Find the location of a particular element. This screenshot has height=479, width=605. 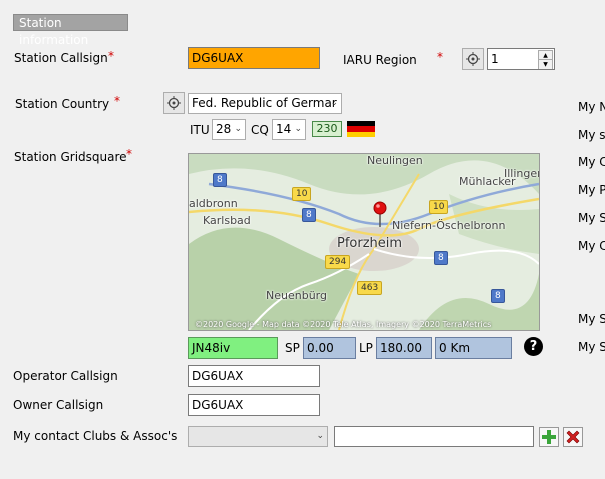

section-title: Station information is located at coordinates (70, 30).